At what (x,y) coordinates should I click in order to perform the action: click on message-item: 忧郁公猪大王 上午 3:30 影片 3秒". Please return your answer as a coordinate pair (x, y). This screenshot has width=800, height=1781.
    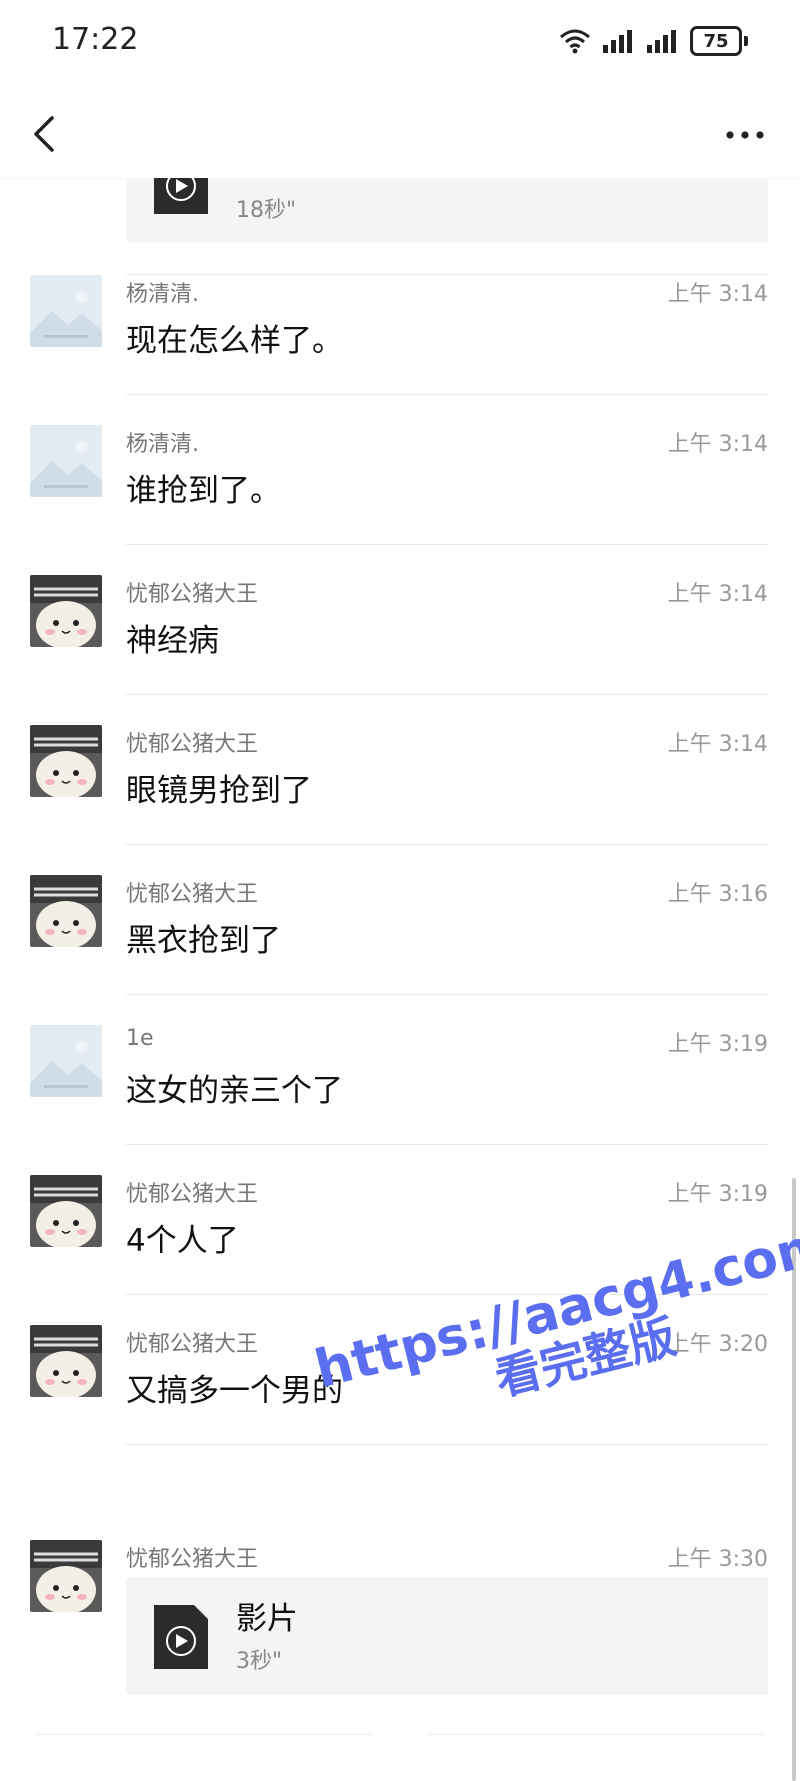
    Looking at the image, I should click on (400, 1615).